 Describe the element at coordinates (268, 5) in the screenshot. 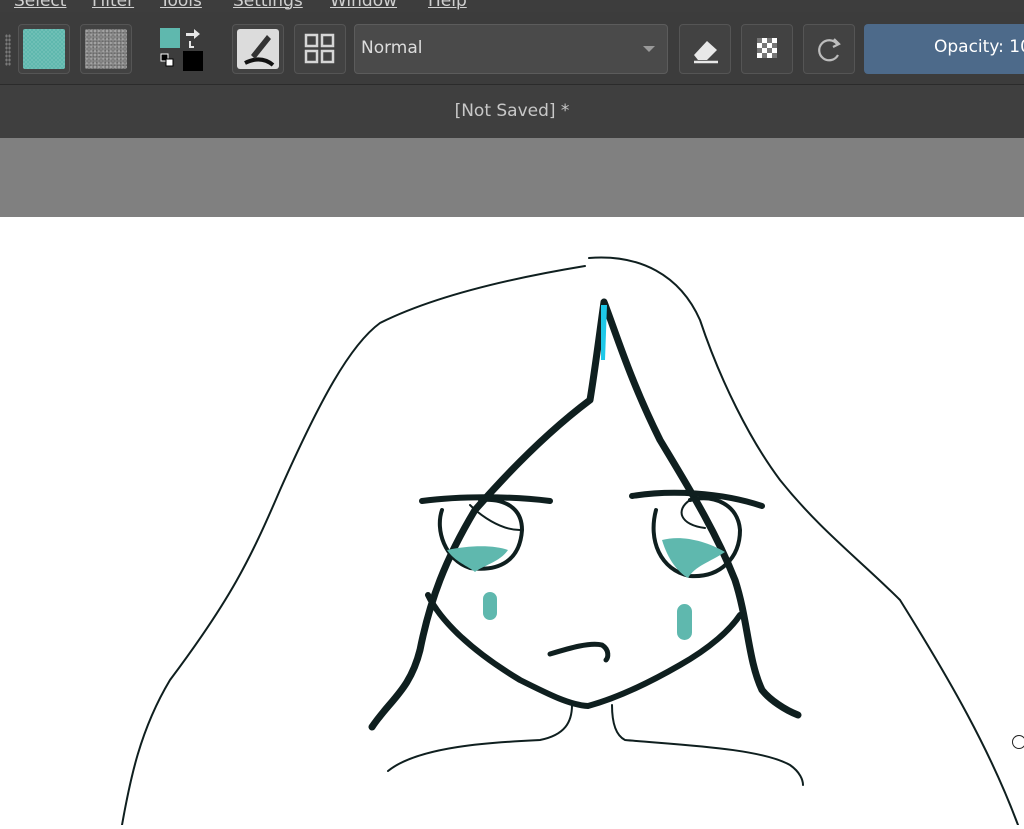

I see `menu-settings: Settings` at that location.